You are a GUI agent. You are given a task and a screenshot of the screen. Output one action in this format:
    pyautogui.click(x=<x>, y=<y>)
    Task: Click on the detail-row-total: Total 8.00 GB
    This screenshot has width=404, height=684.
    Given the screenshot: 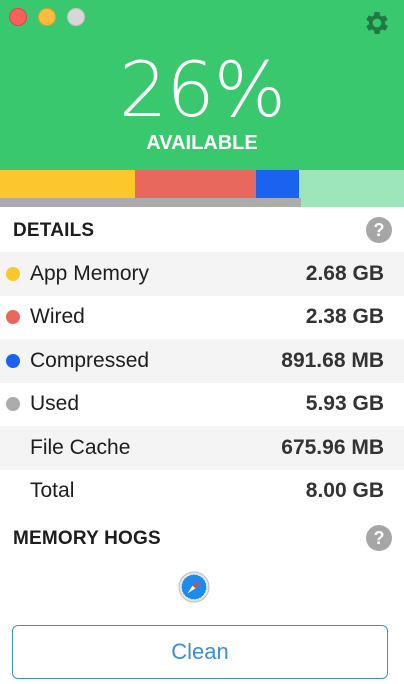 What is the action you would take?
    pyautogui.click(x=202, y=492)
    